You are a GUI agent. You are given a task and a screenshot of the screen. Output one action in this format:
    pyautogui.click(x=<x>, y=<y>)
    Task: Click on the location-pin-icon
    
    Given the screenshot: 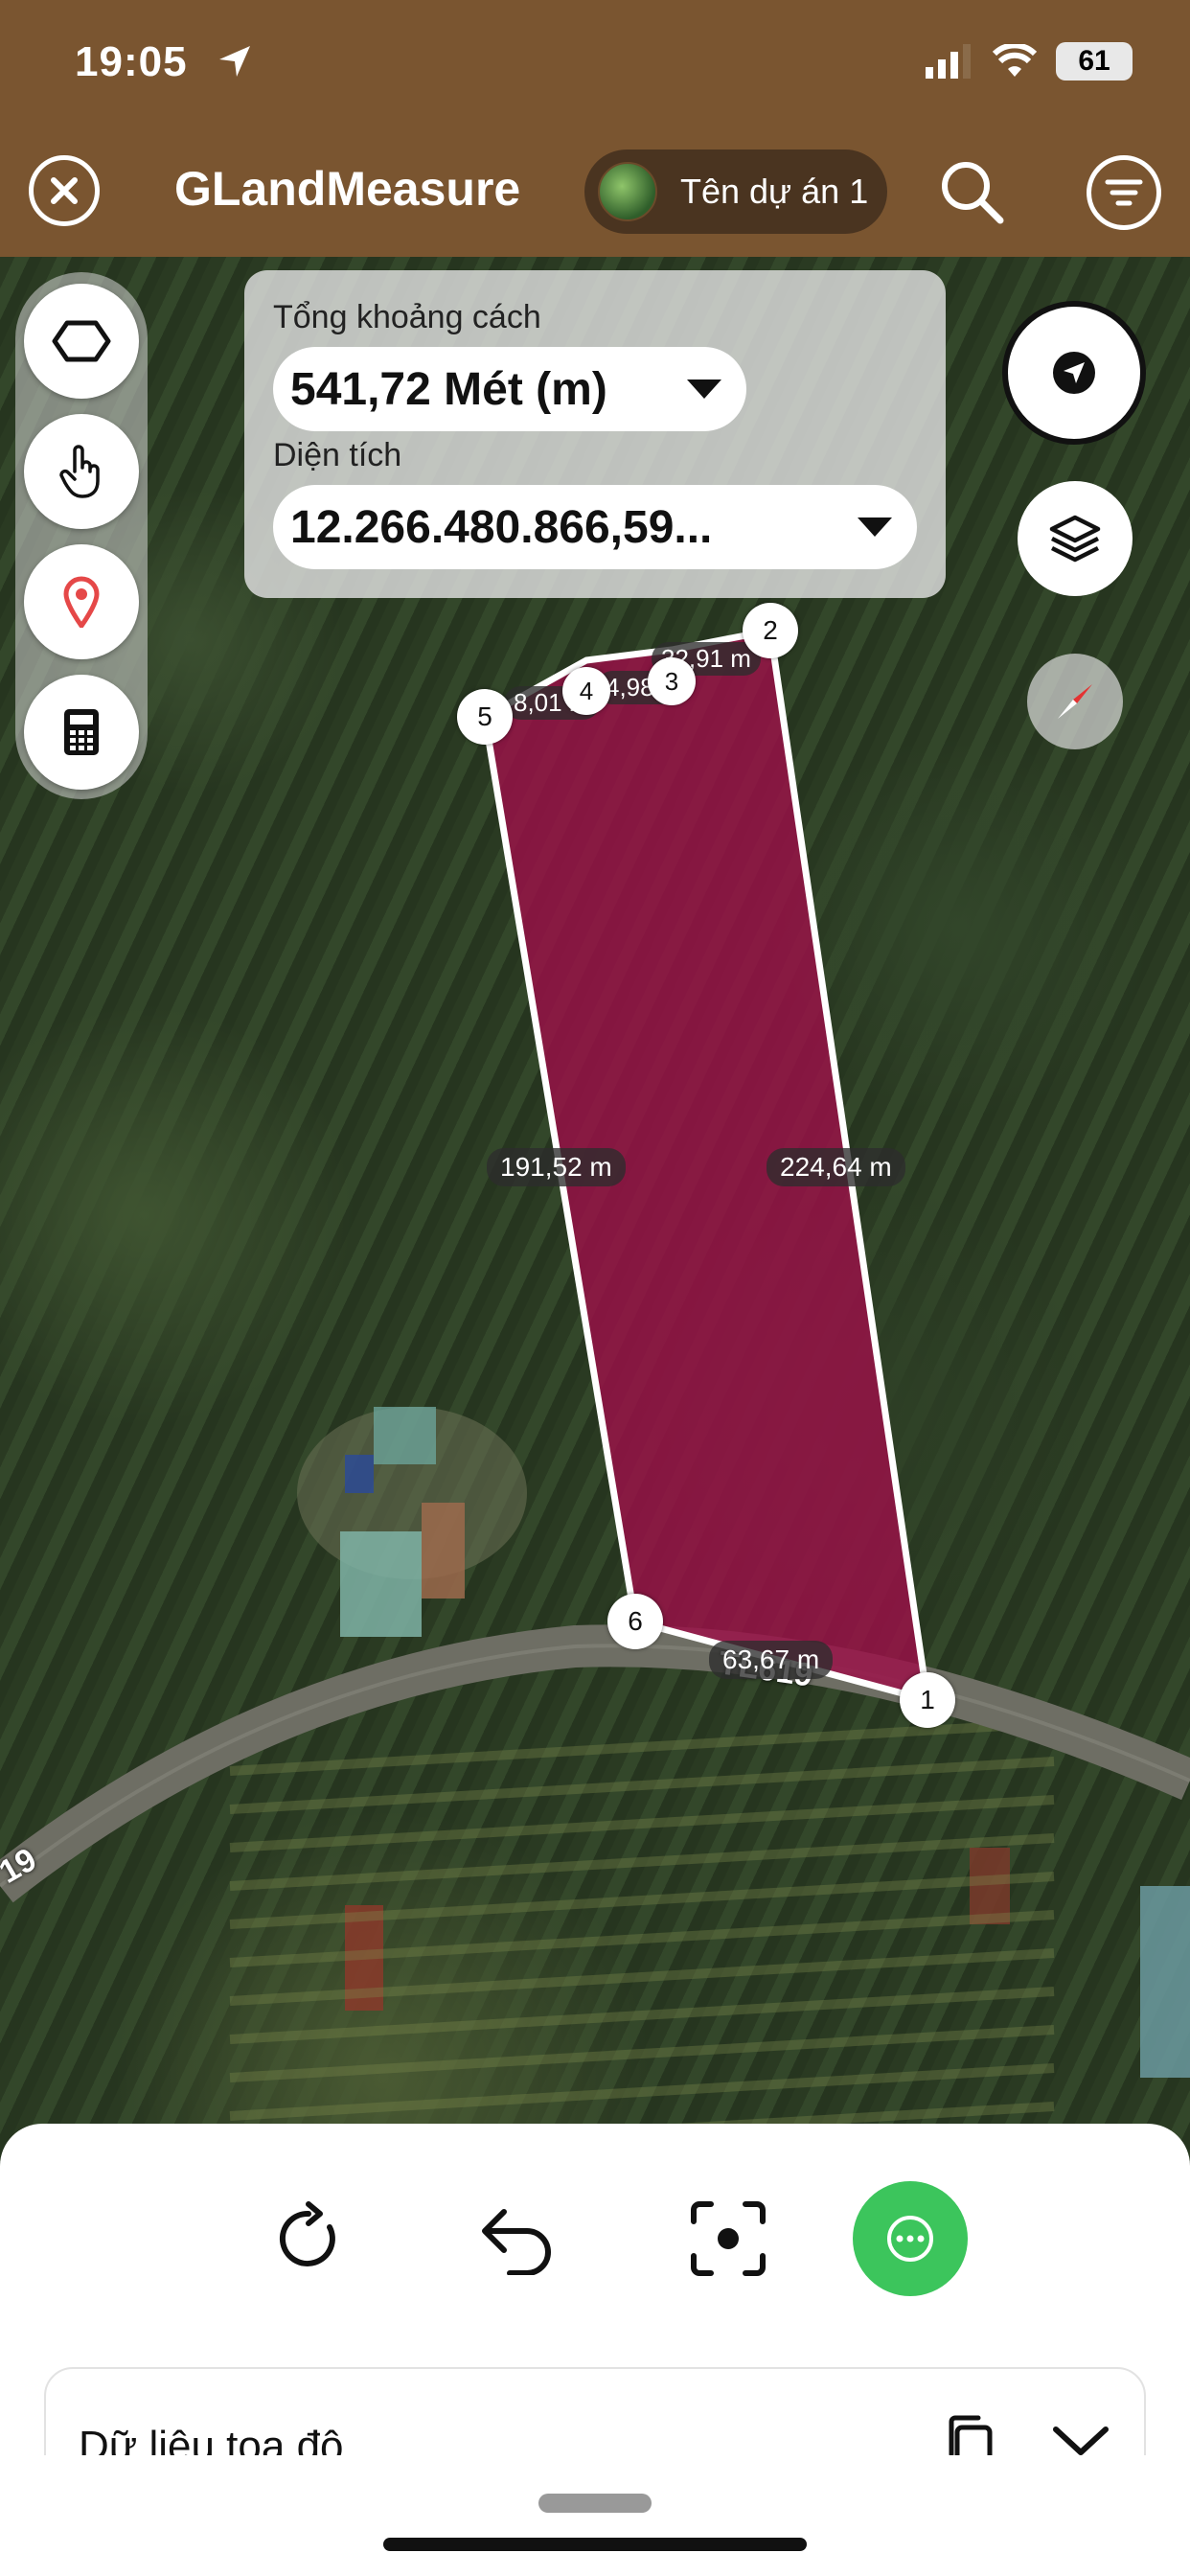 What is the action you would take?
    pyautogui.click(x=82, y=602)
    